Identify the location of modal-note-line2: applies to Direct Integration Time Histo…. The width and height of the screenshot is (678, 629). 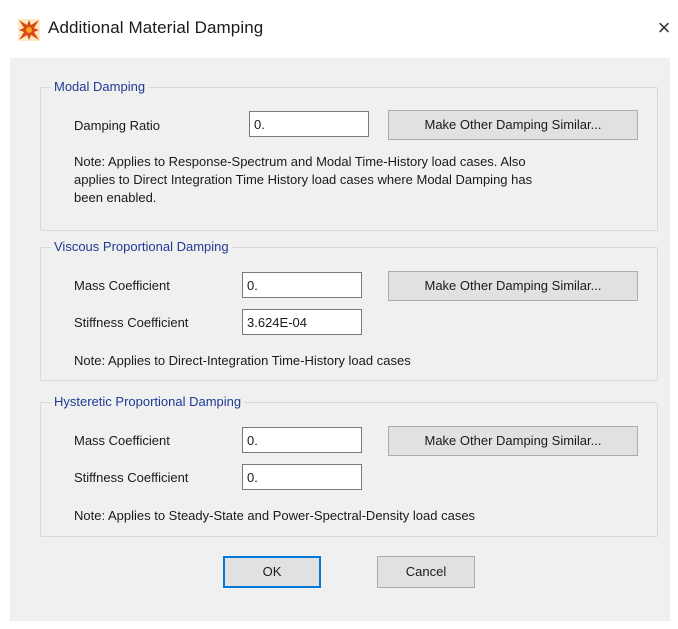
(303, 179).